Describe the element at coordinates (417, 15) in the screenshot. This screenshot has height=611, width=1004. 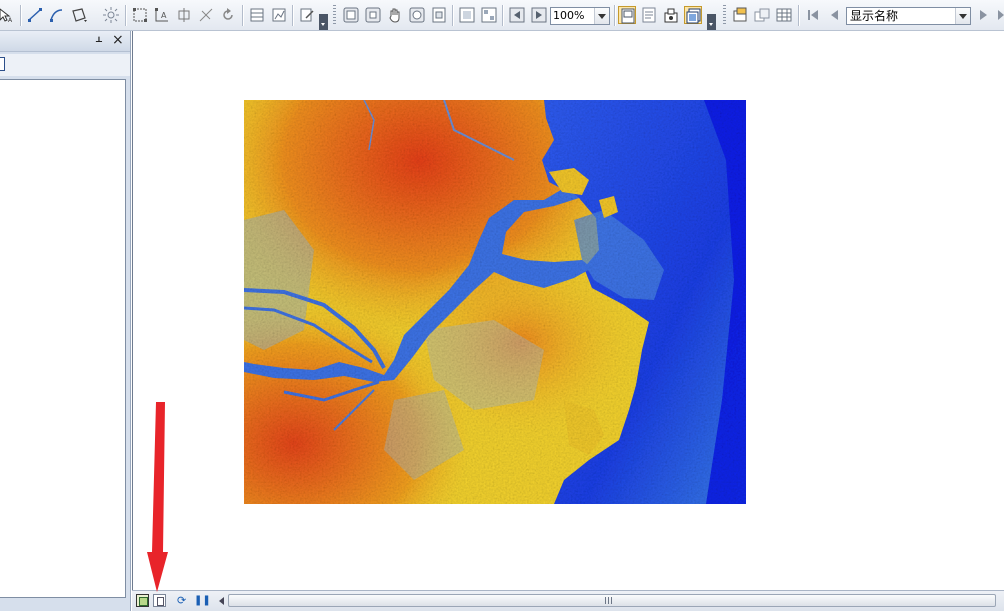
I see `full-extent-icon` at that location.